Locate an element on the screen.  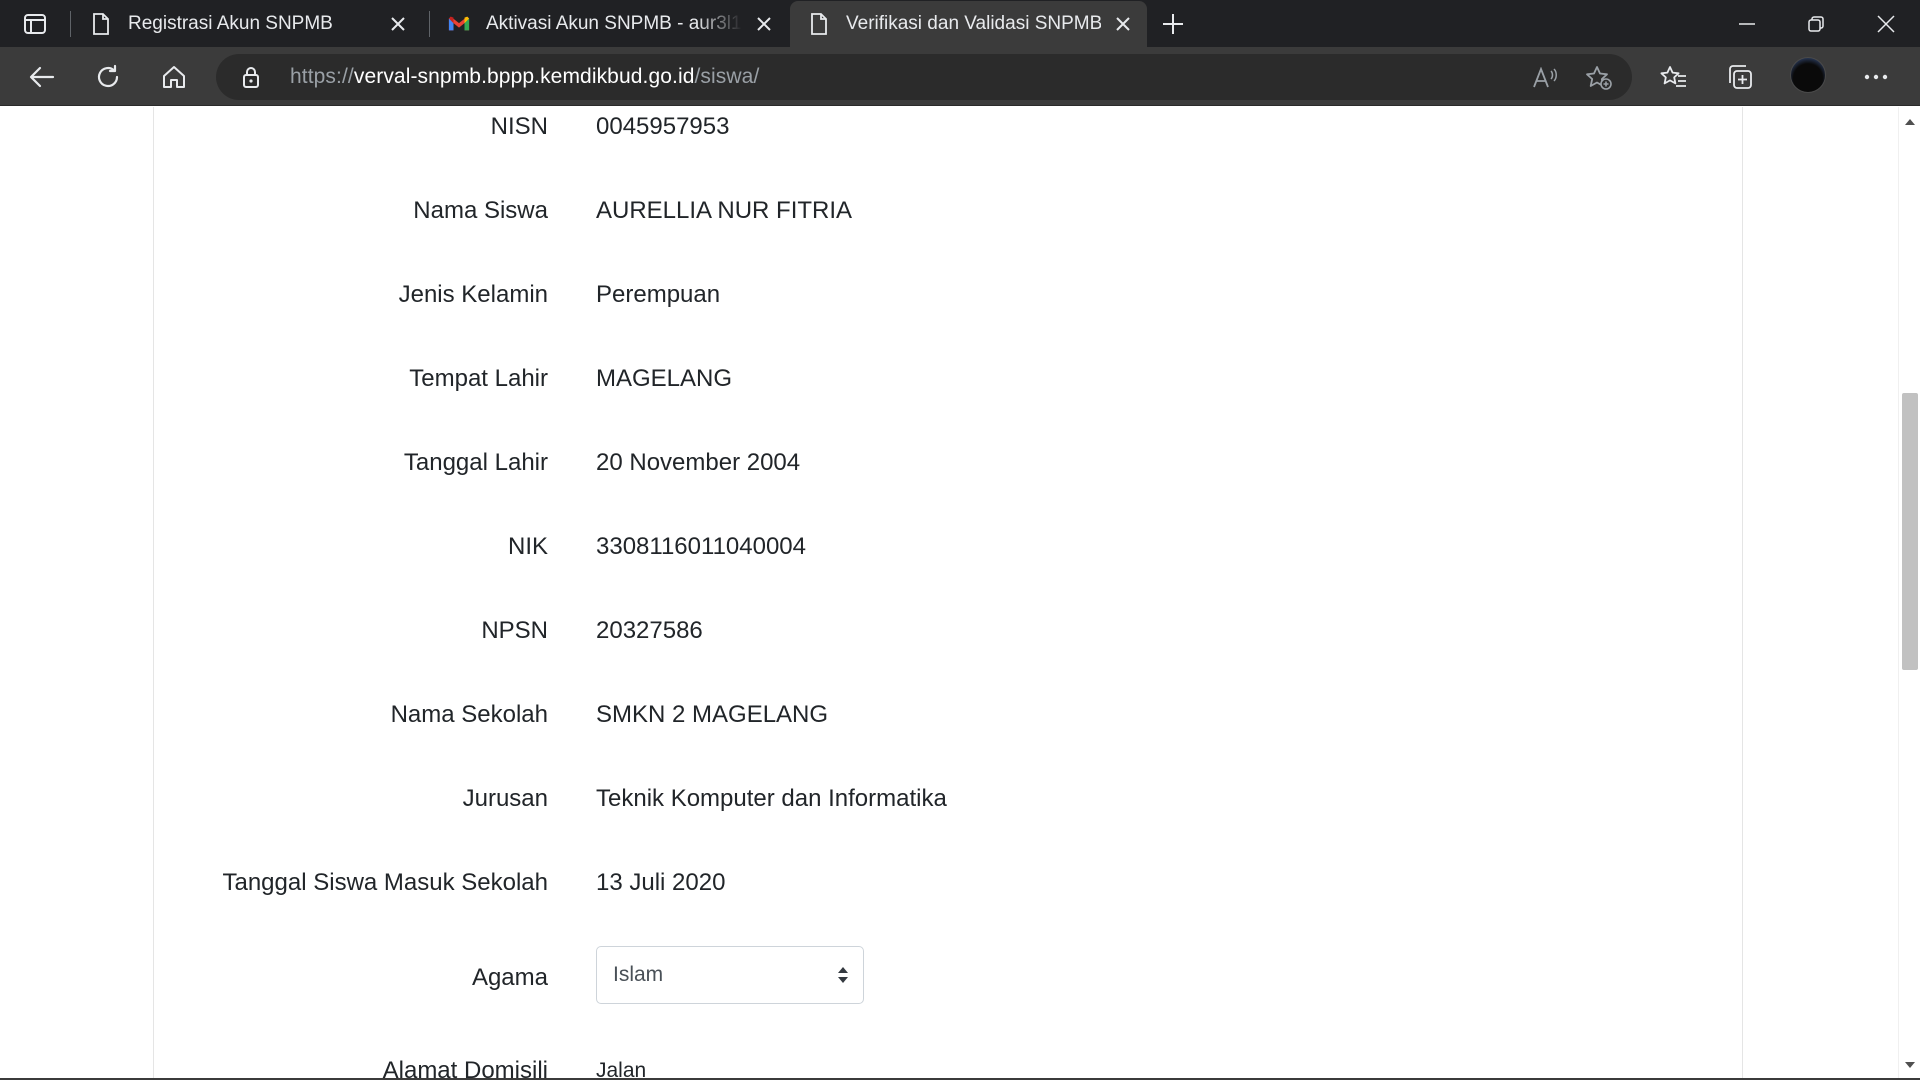
close-window-icon is located at coordinates (1886, 23).